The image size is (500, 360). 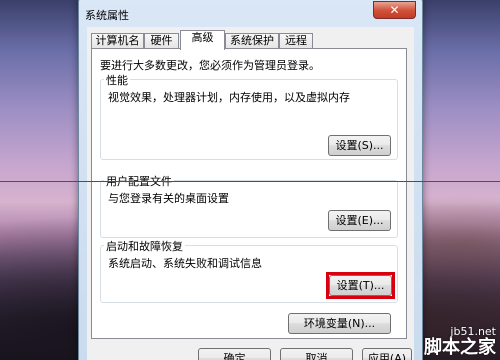 What do you see at coordinates (296, 41) in the screenshot?
I see `tab-remote: 远程` at bounding box center [296, 41].